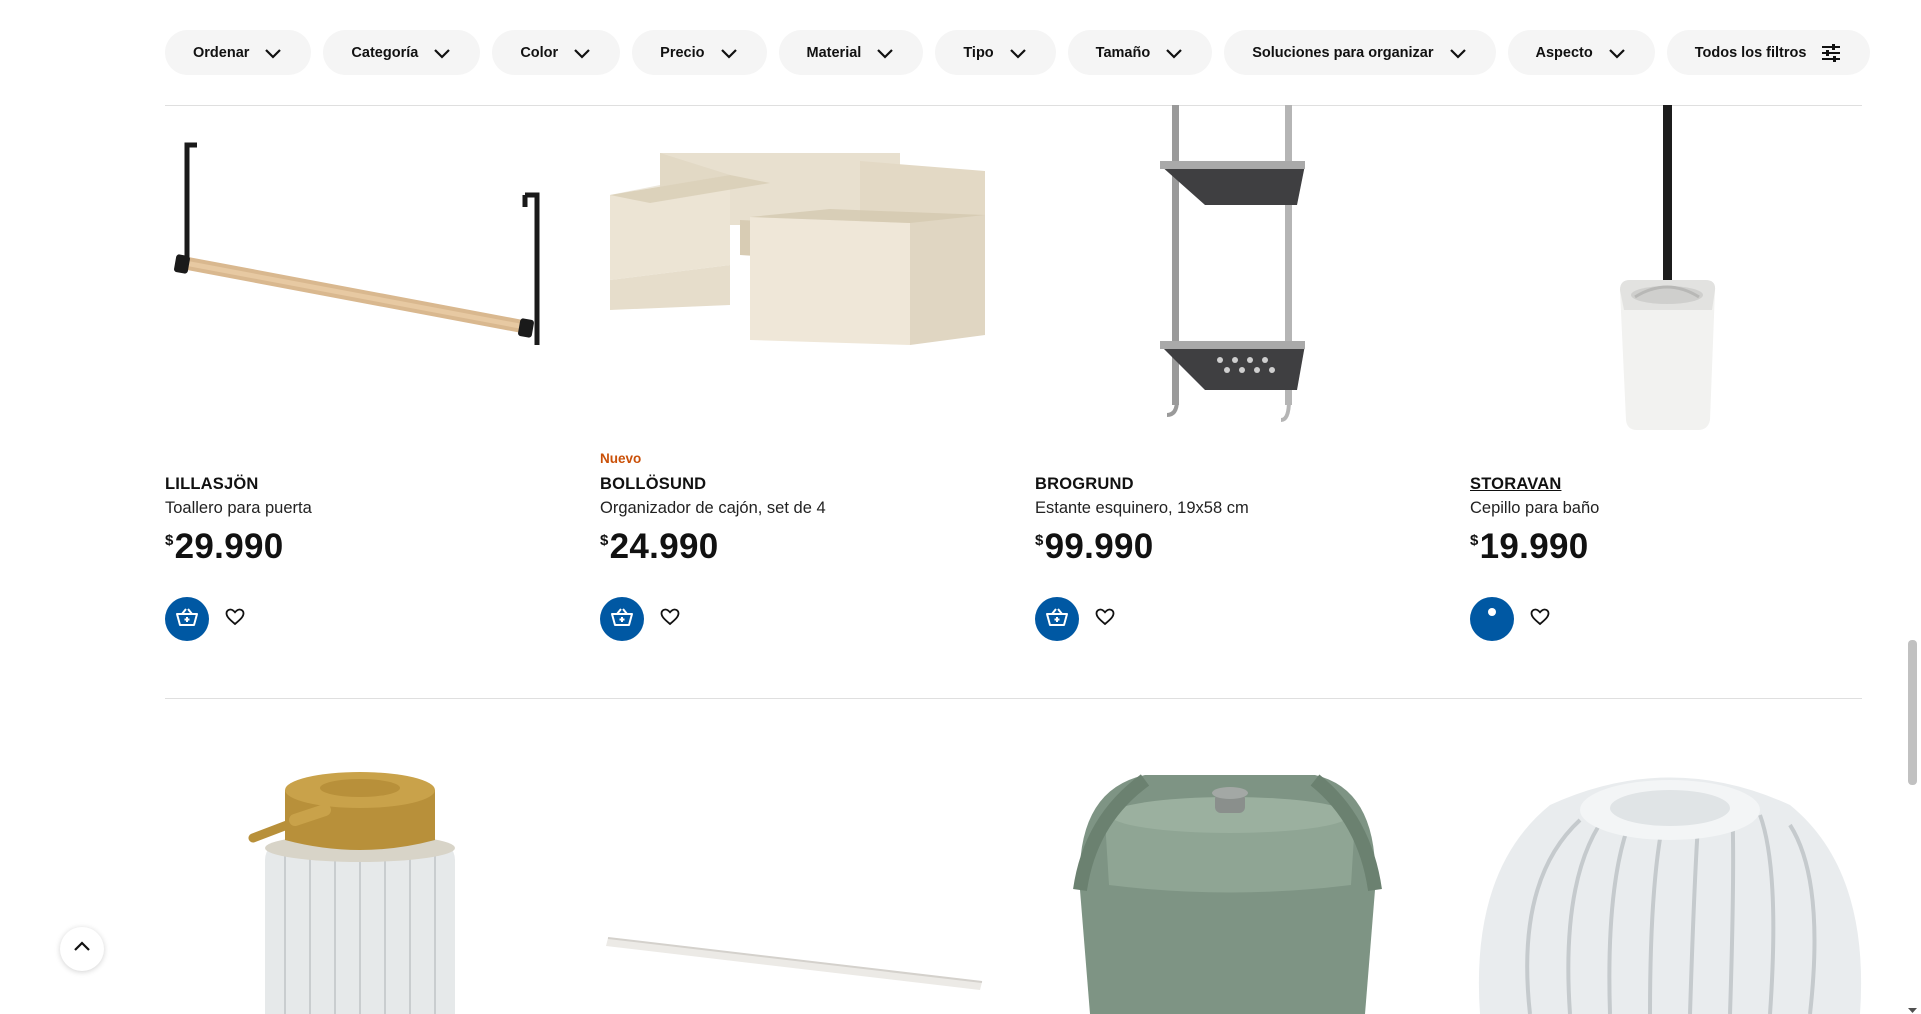 This screenshot has height=1014, width=1921. I want to click on corner-shelf-image, so click(1235, 275).